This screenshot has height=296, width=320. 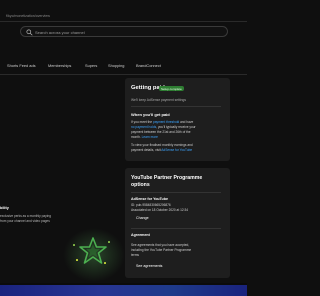 What do you see at coordinates (160, 245) in the screenshot?
I see `agreements-text-line1: See agreements that you have accepted,` at bounding box center [160, 245].